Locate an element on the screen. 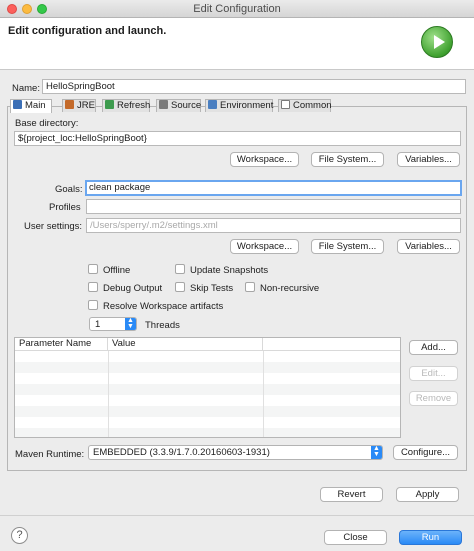 This screenshot has height=551, width=474. offline-label: Offline is located at coordinates (117, 270).